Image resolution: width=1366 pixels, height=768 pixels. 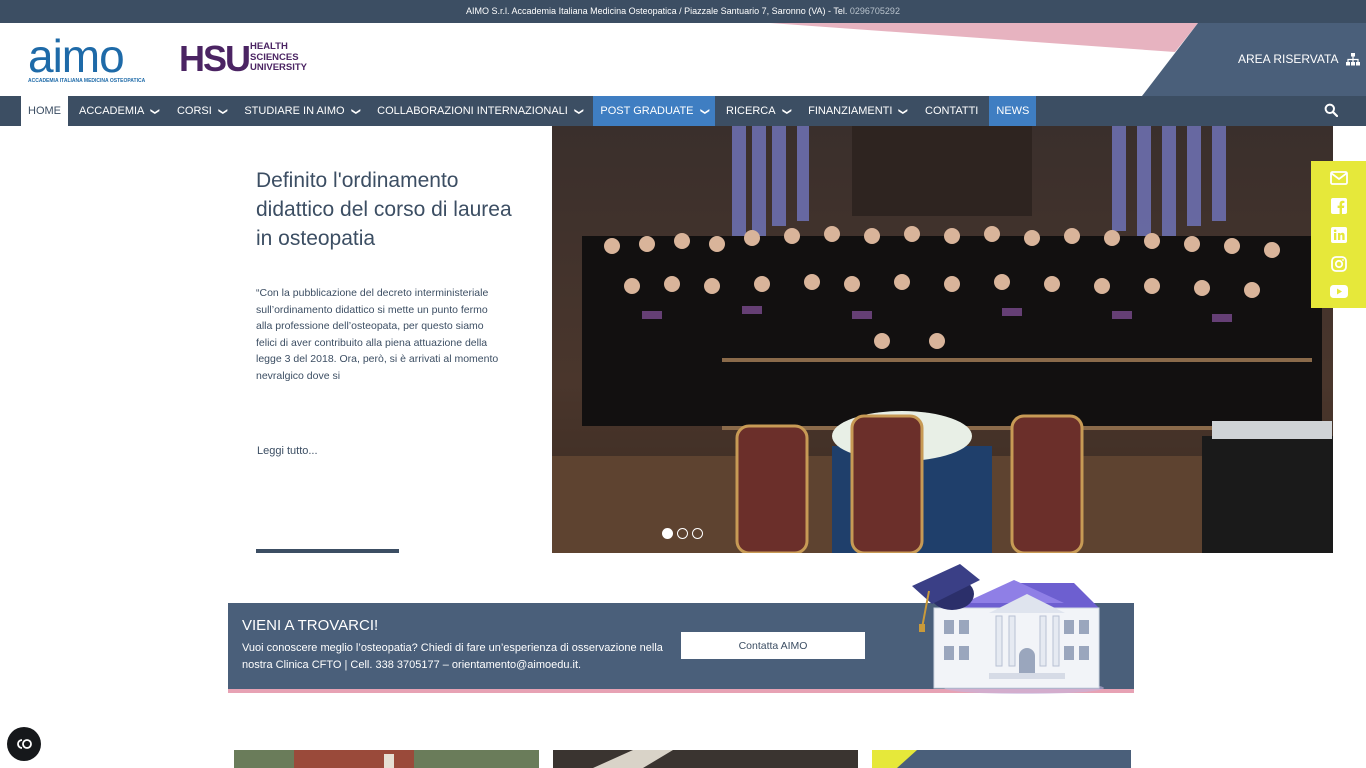 I want to click on nav-label: FINANZIAMENTI, so click(x=850, y=111).